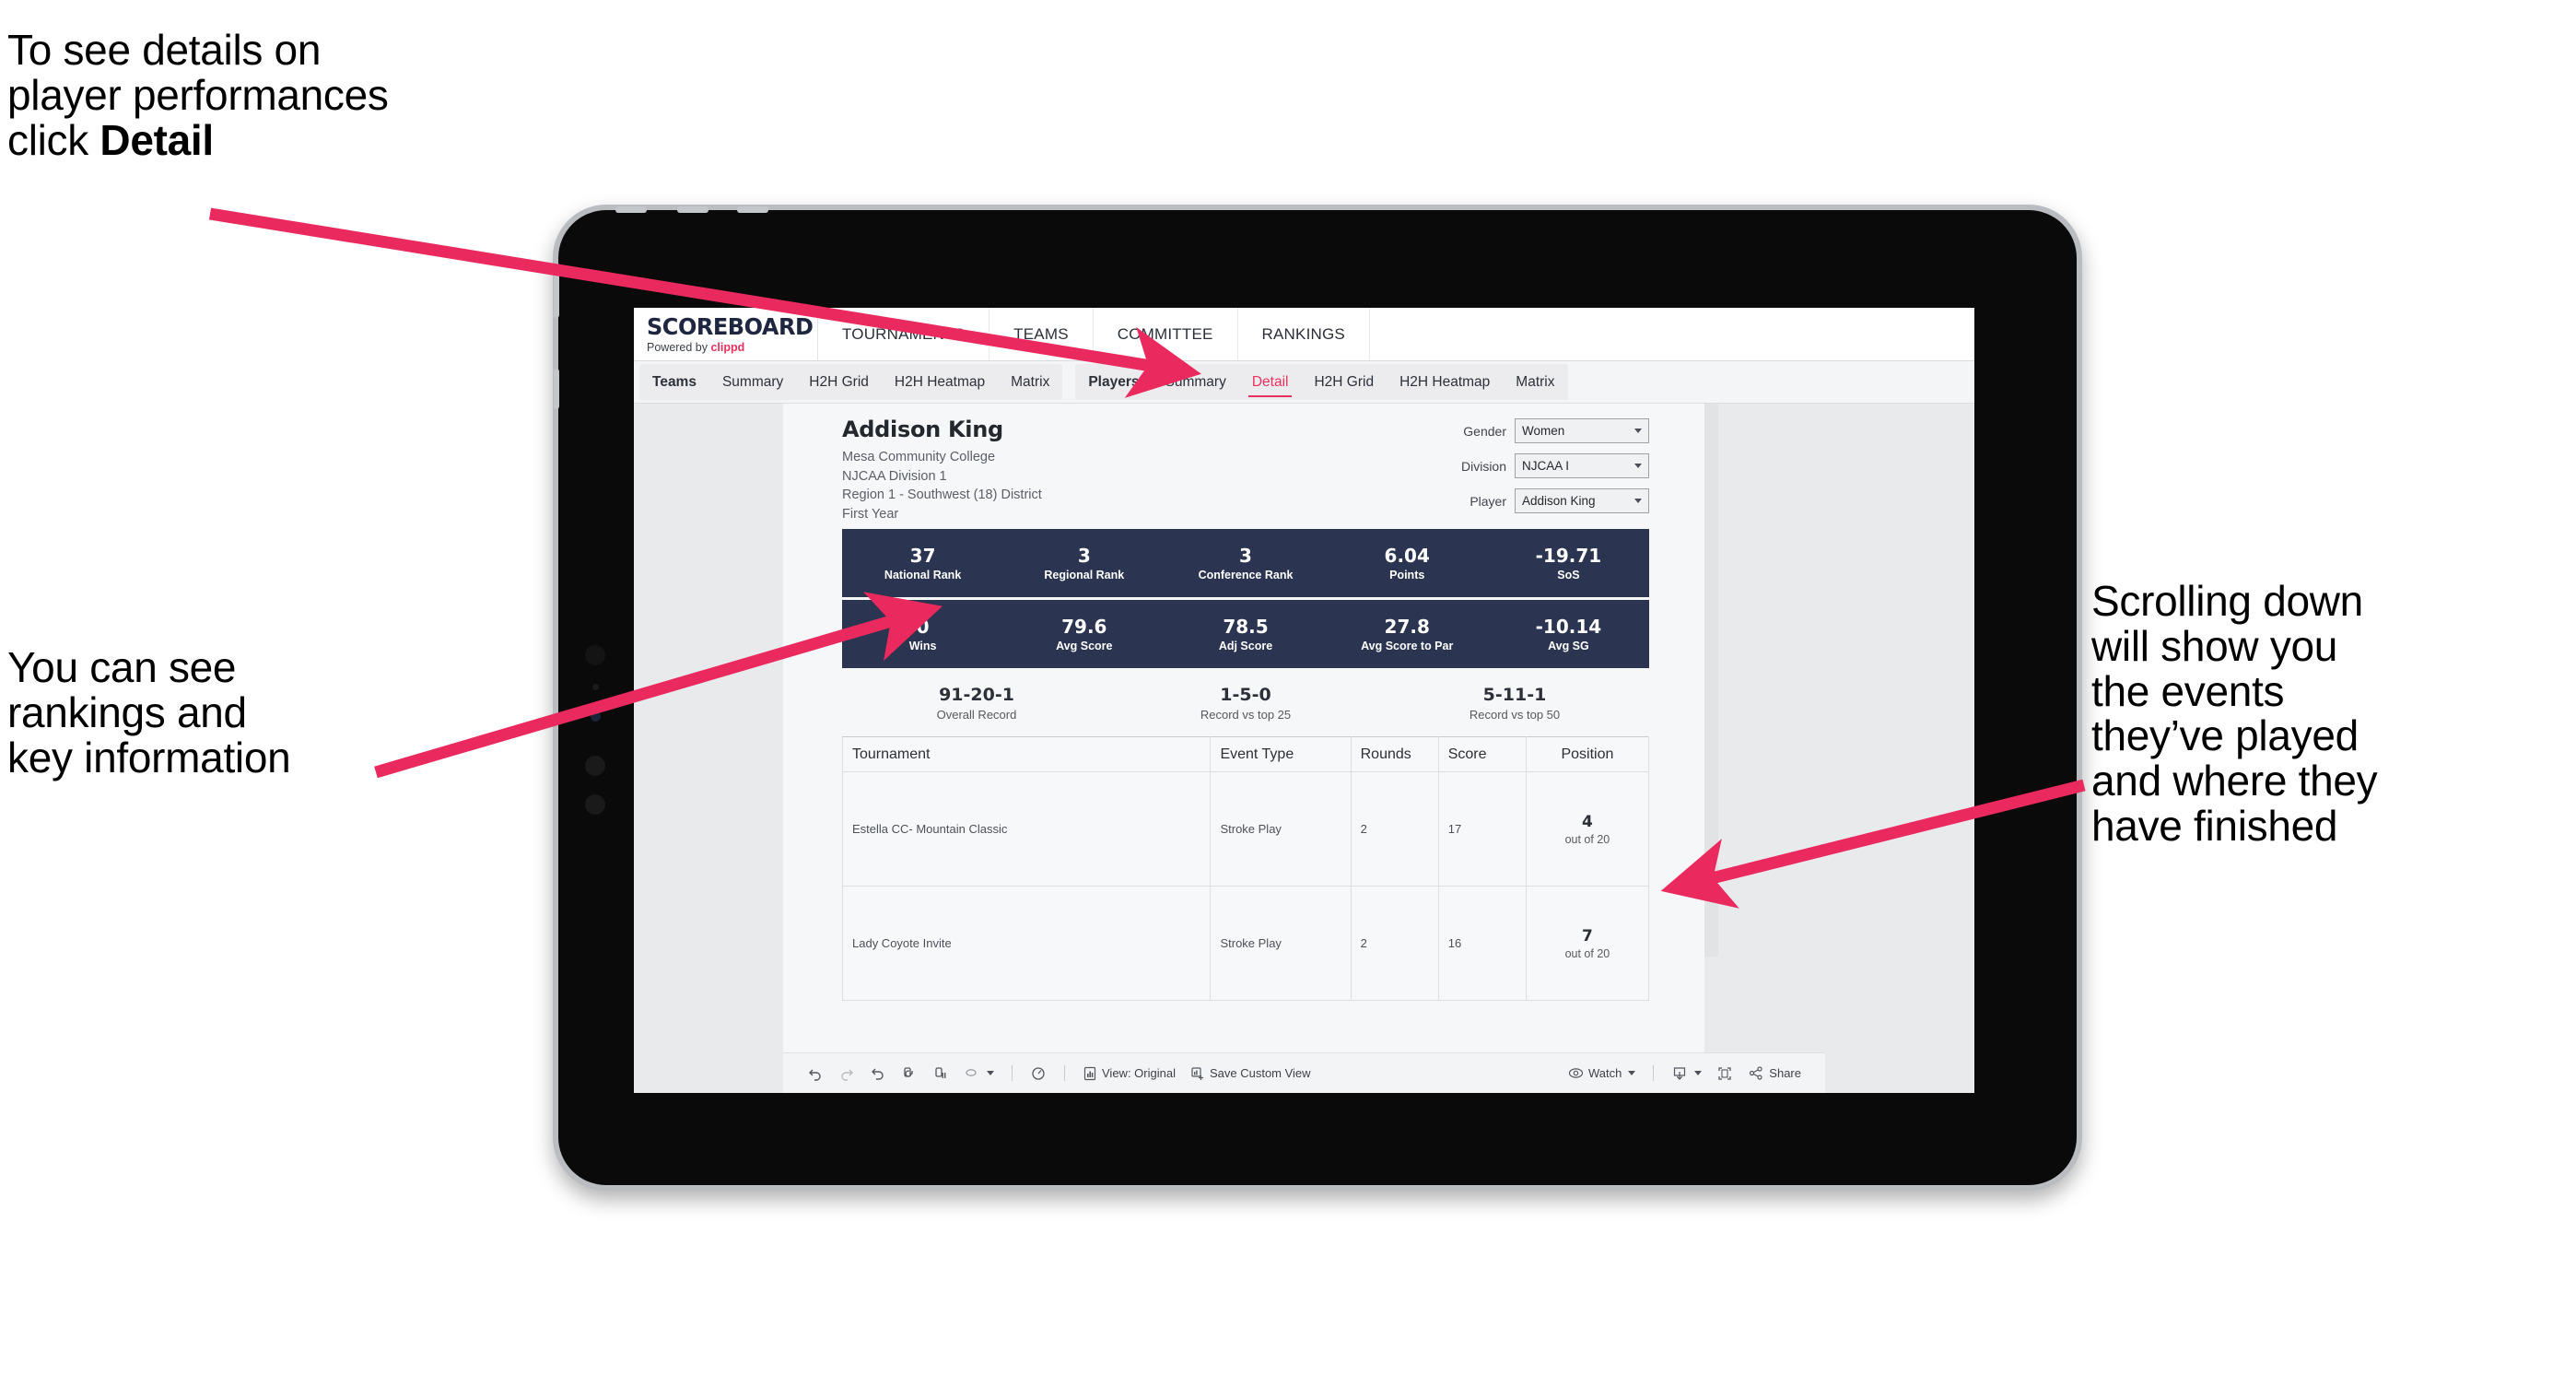 This screenshot has width=2576, height=1386. What do you see at coordinates (1245, 634) in the screenshot?
I see `stat-adj-score: 78.5 Adj Score` at bounding box center [1245, 634].